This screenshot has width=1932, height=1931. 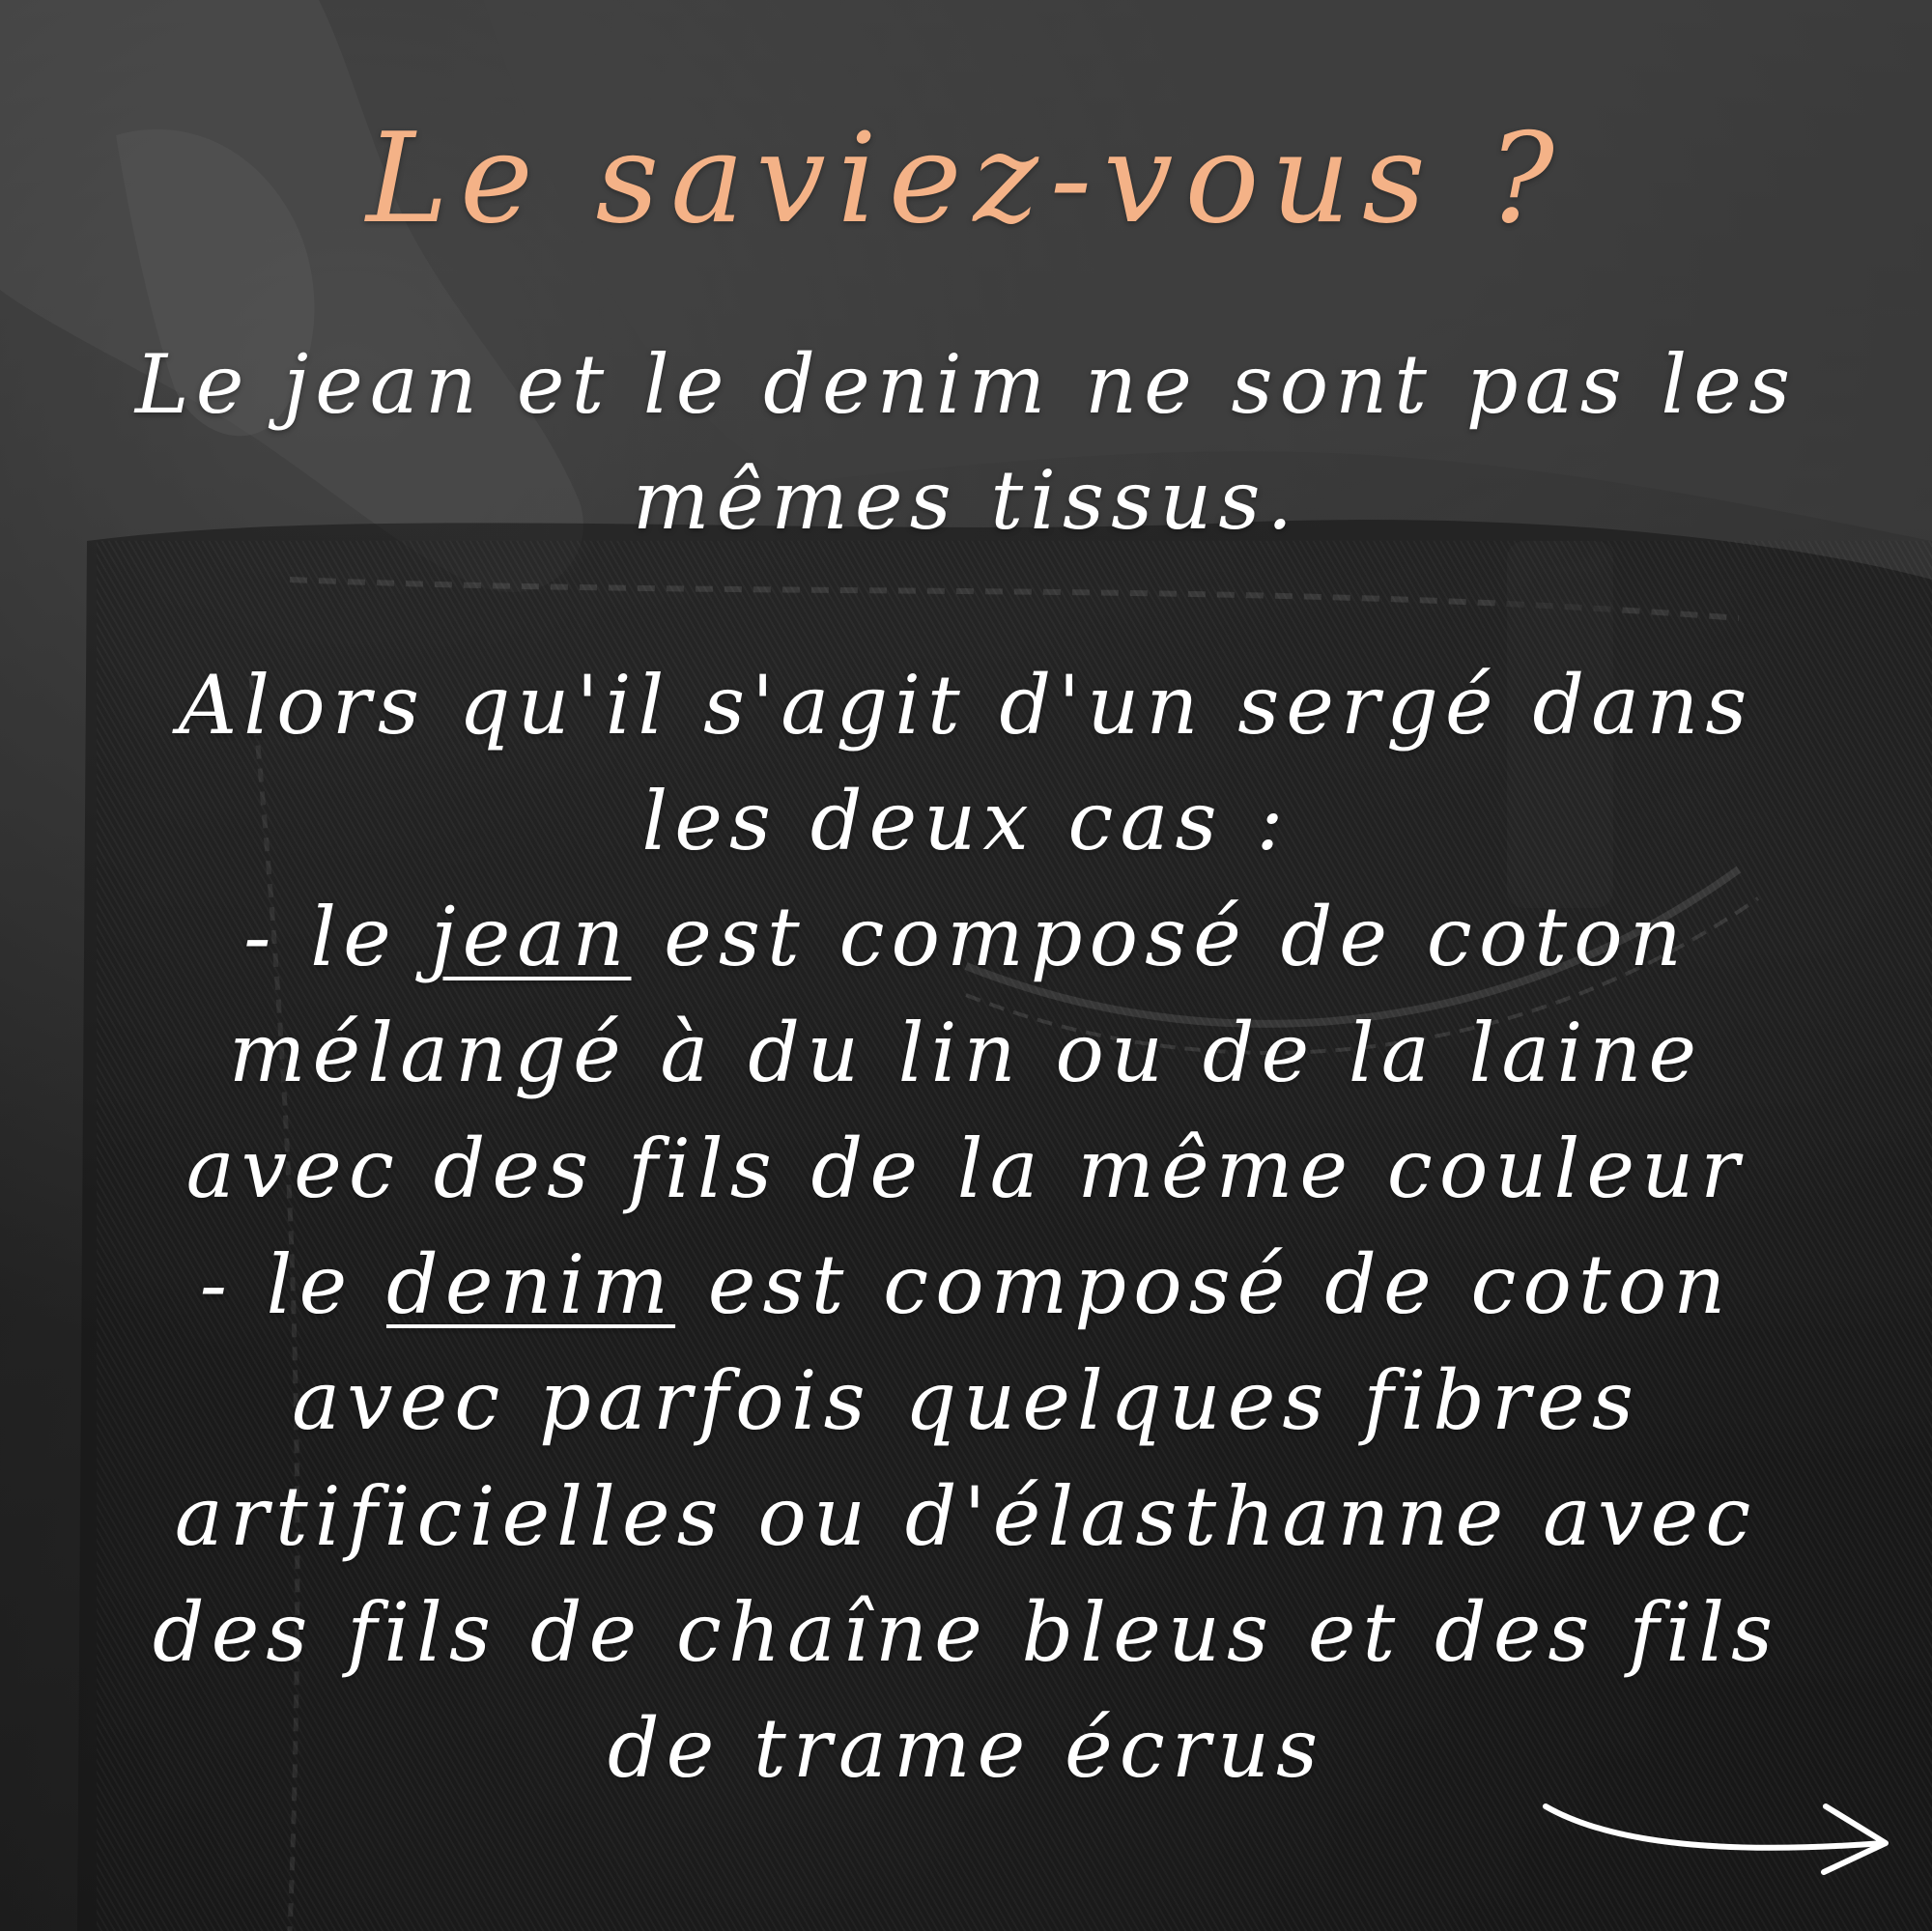 What do you see at coordinates (1204, 1284) in the screenshot?
I see `denim-suffix: est composé de coton` at bounding box center [1204, 1284].